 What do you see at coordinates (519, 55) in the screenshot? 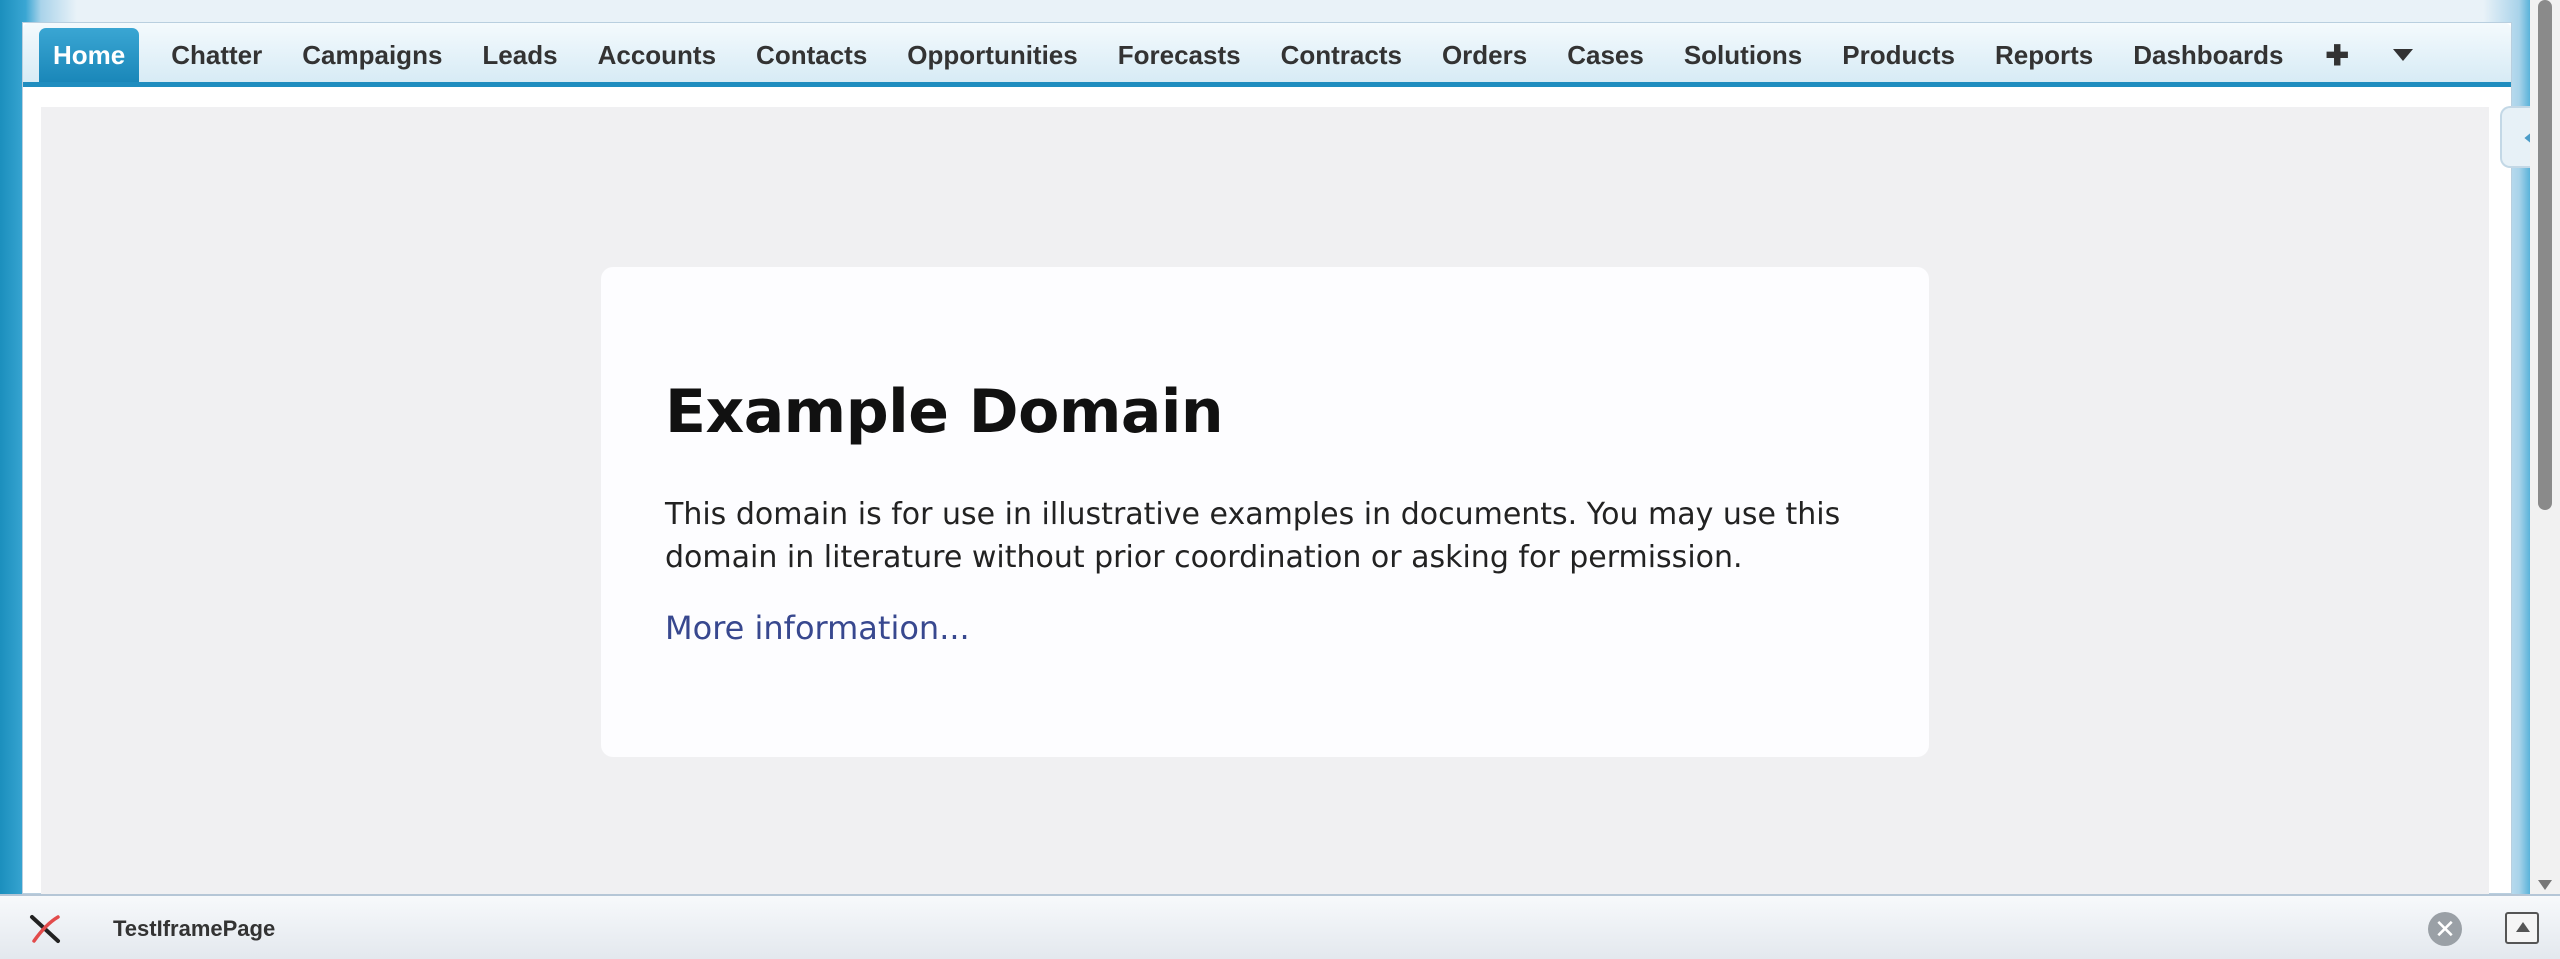
I see `tab-leads: Leads` at bounding box center [519, 55].